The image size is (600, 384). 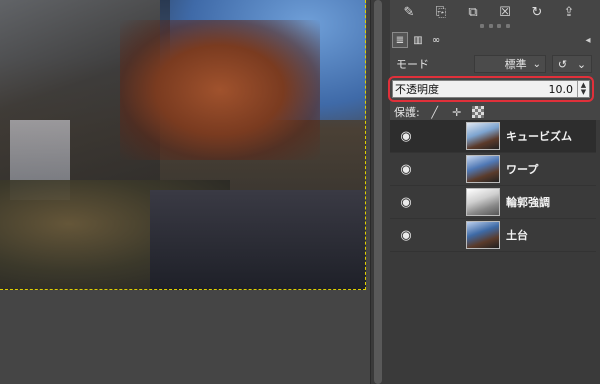 I want to click on dock-tabs: ≣ ▥ ∞ ◂, so click(x=495, y=40).